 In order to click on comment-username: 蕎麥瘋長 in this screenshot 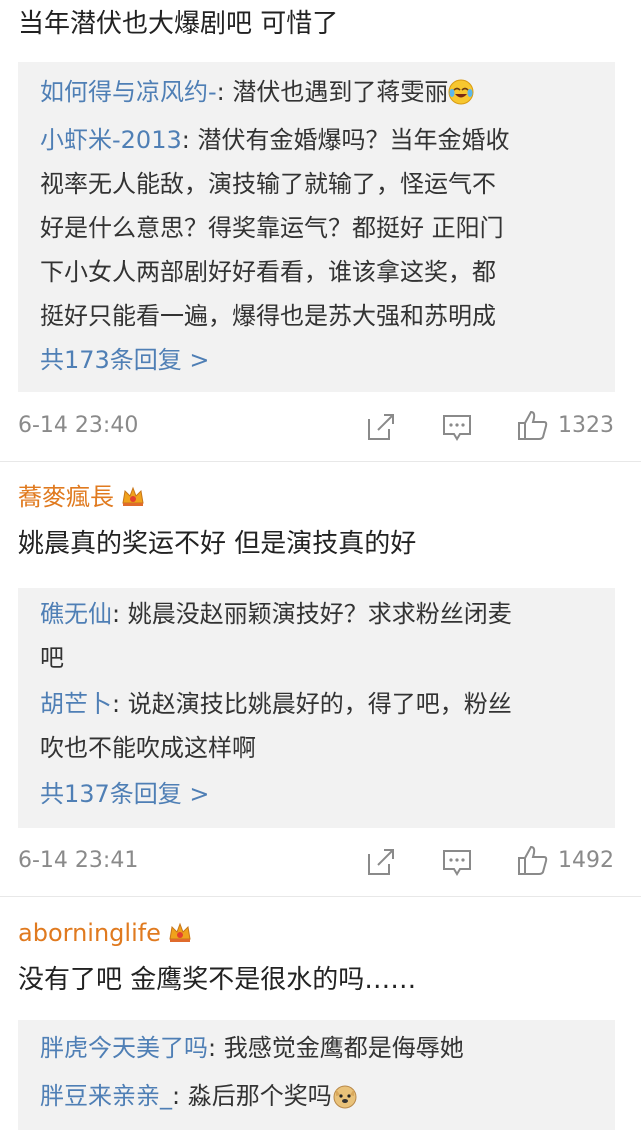, I will do `click(82, 497)`.